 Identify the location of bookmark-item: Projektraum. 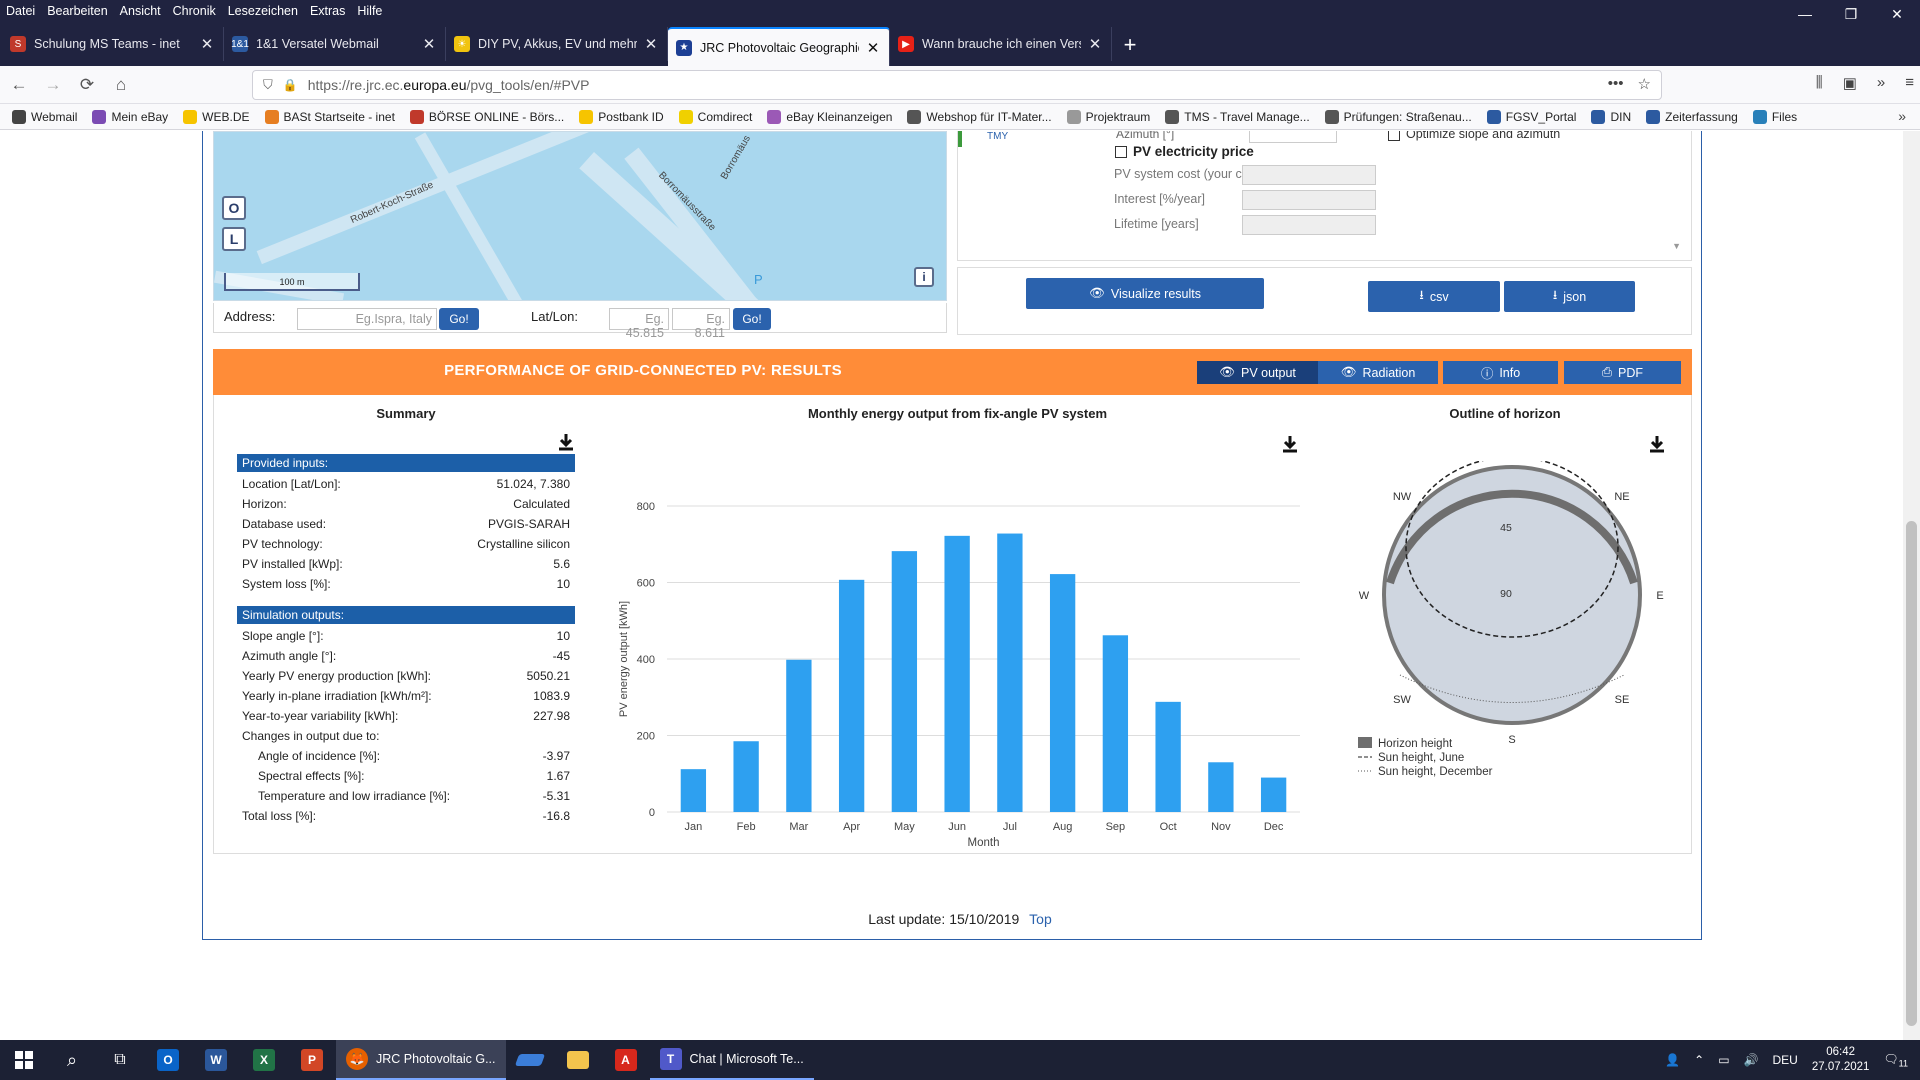
(1108, 116).